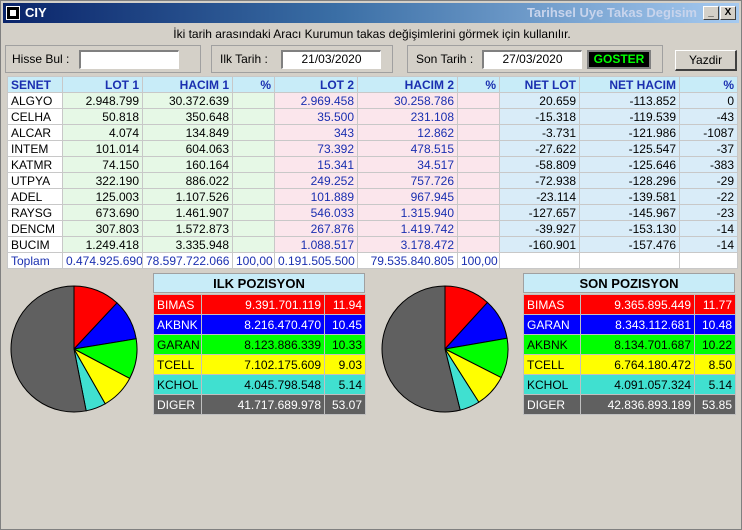 The height and width of the screenshot is (530, 742). What do you see at coordinates (407, 116) in the screenshot?
I see `table-cell: 231.108` at bounding box center [407, 116].